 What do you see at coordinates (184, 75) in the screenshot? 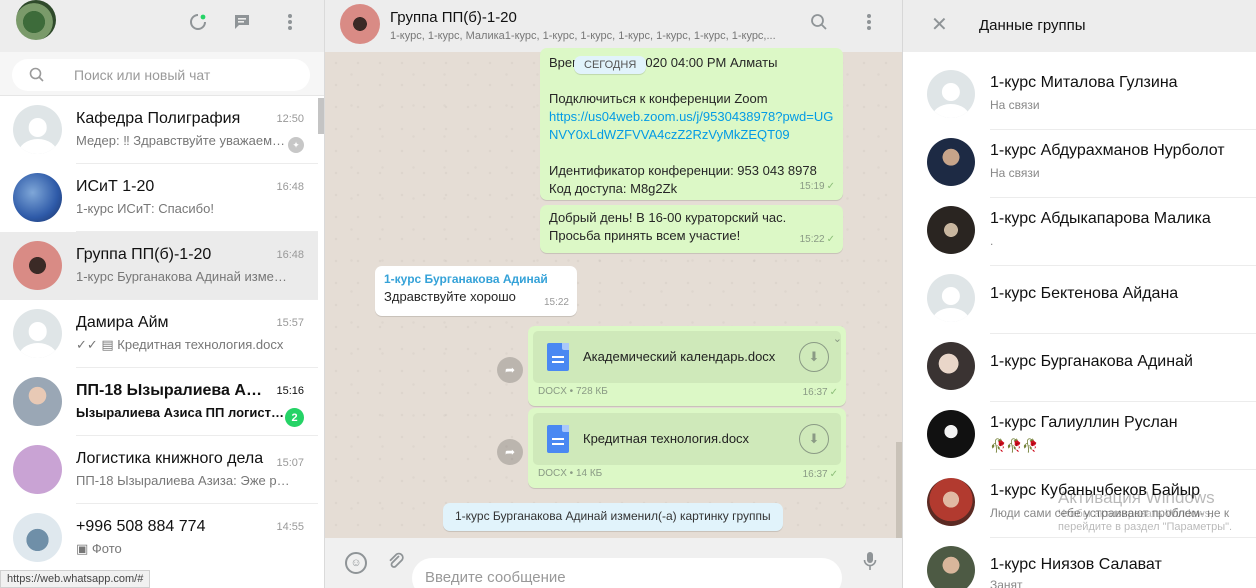
I see `search-input` at bounding box center [184, 75].